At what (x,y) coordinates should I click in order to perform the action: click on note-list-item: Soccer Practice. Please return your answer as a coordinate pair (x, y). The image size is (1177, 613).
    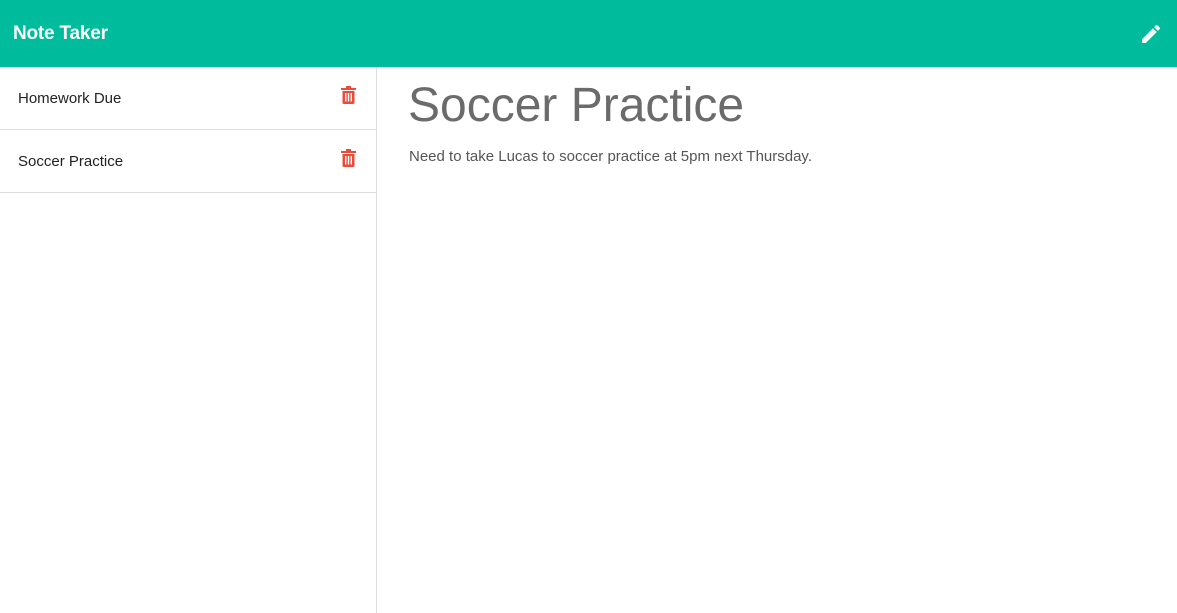
    Looking at the image, I should click on (188, 161).